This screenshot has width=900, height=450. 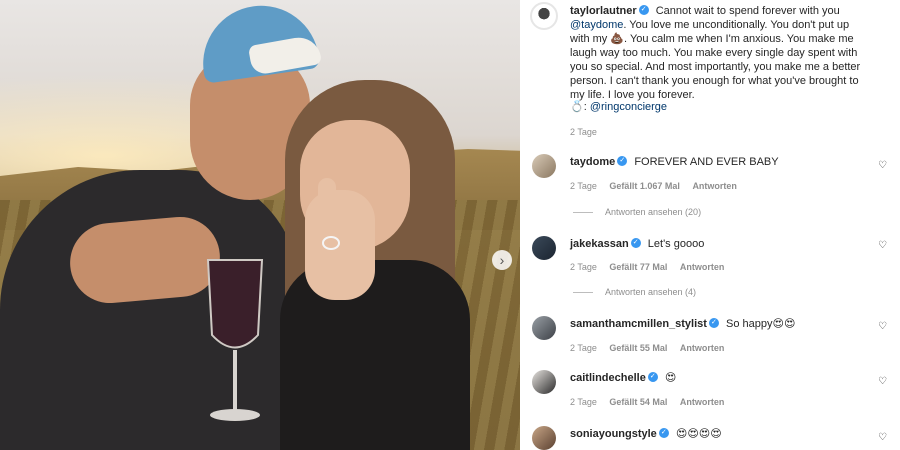 What do you see at coordinates (599, 244) in the screenshot?
I see `comment-username: jakekassan` at bounding box center [599, 244].